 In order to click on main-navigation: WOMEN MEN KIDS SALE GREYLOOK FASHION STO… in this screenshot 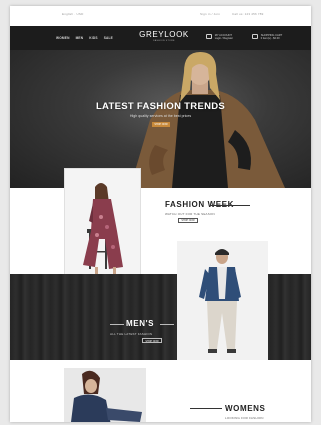, I will do `click(160, 38)`.